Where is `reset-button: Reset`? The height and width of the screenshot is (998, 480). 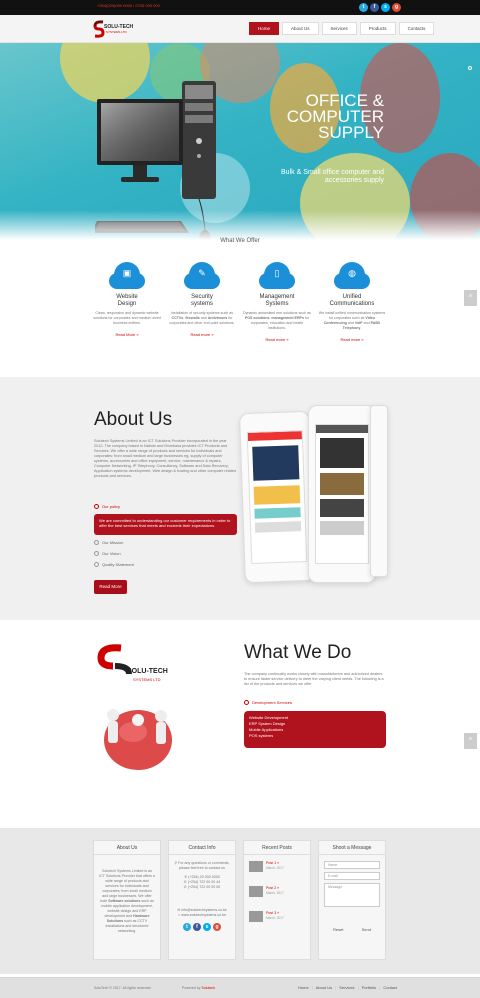
reset-button: Reset is located at coordinates (338, 929).